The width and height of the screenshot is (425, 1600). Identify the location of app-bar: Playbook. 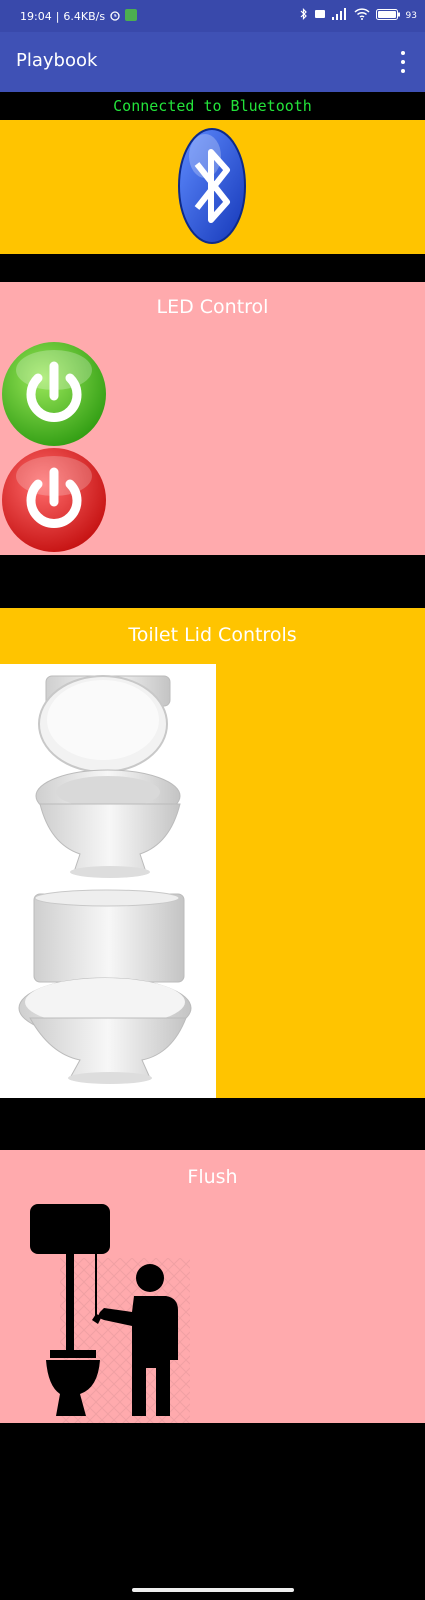
(212, 62).